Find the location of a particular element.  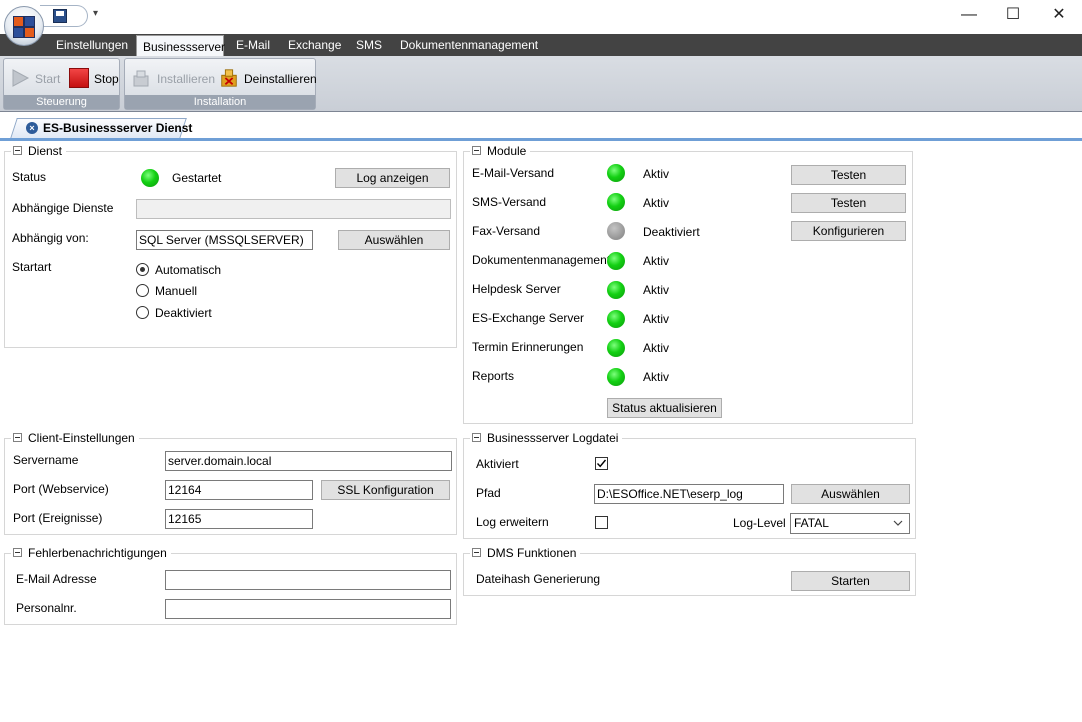

ssl-config-button: SSL Konfiguration is located at coordinates (385, 490).